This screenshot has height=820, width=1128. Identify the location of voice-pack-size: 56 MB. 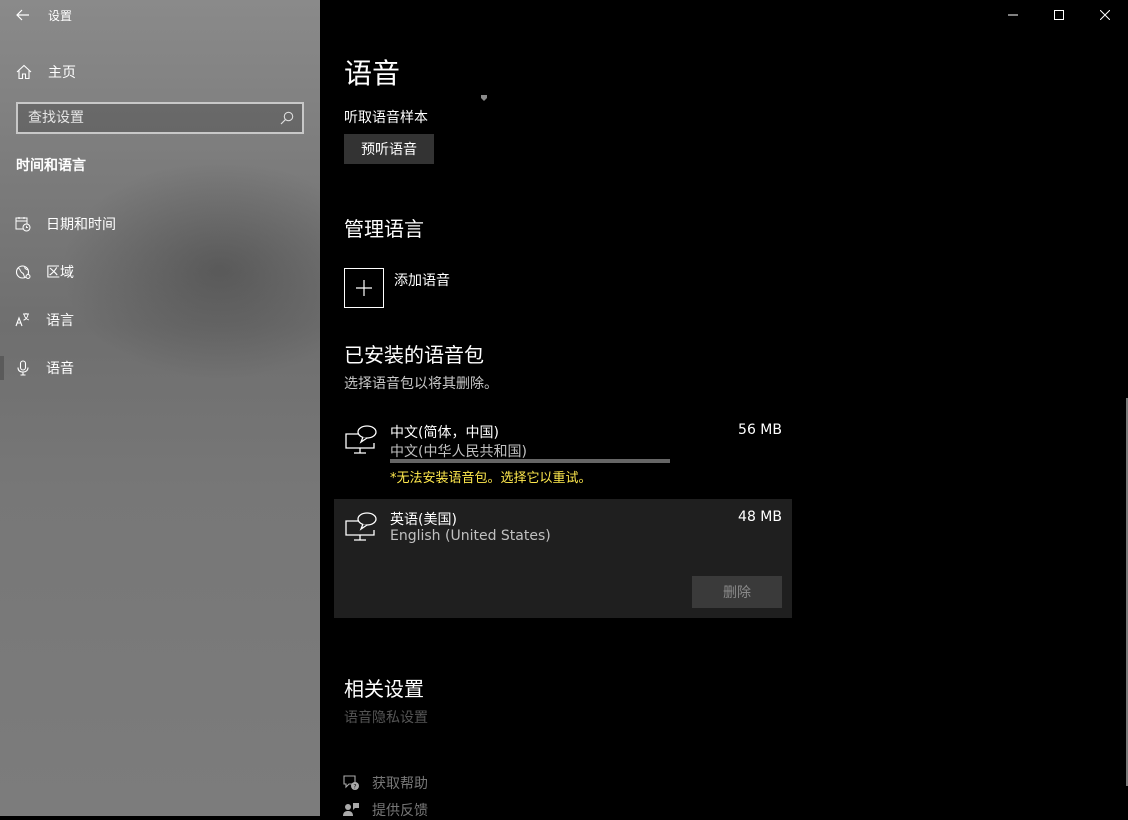
(760, 430).